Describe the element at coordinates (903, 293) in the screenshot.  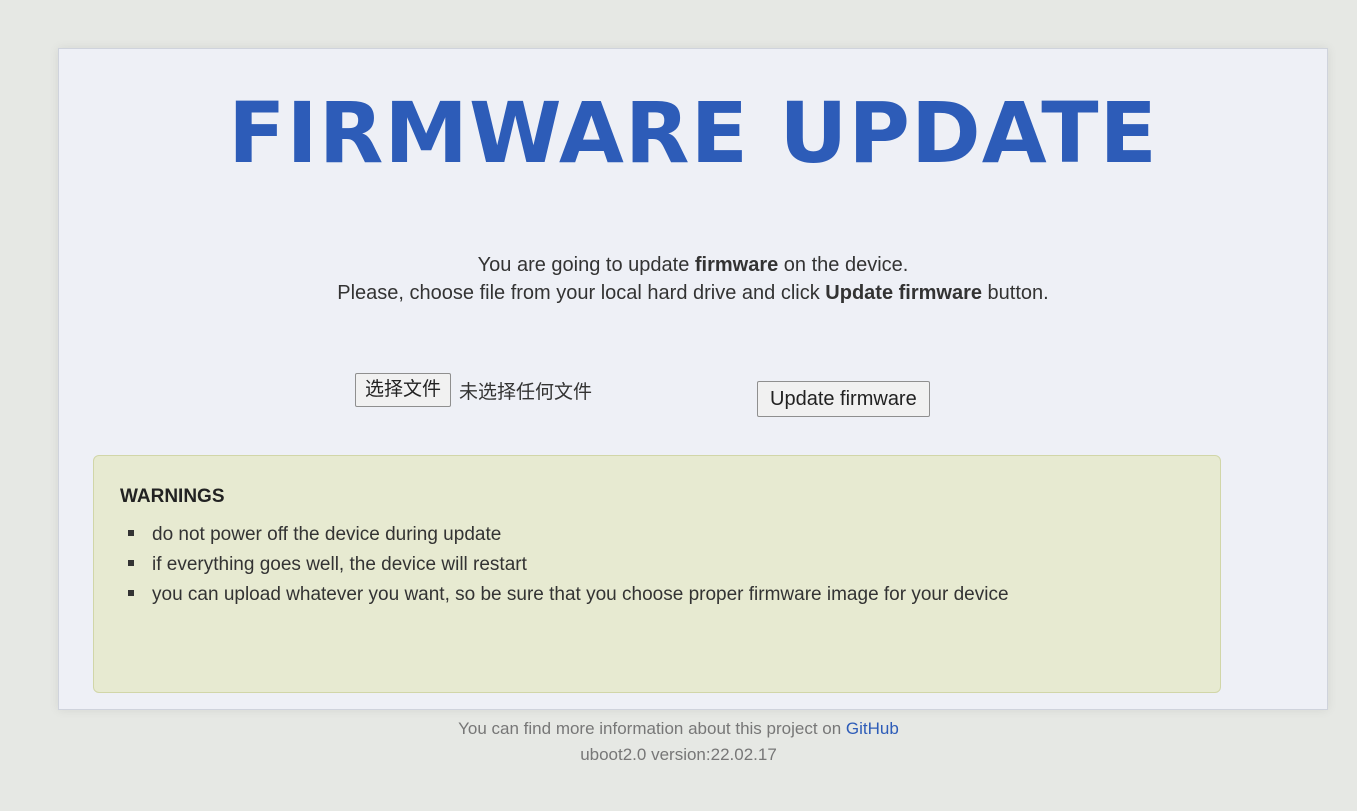
I see `intro-line-2-bold: Update firmware` at that location.